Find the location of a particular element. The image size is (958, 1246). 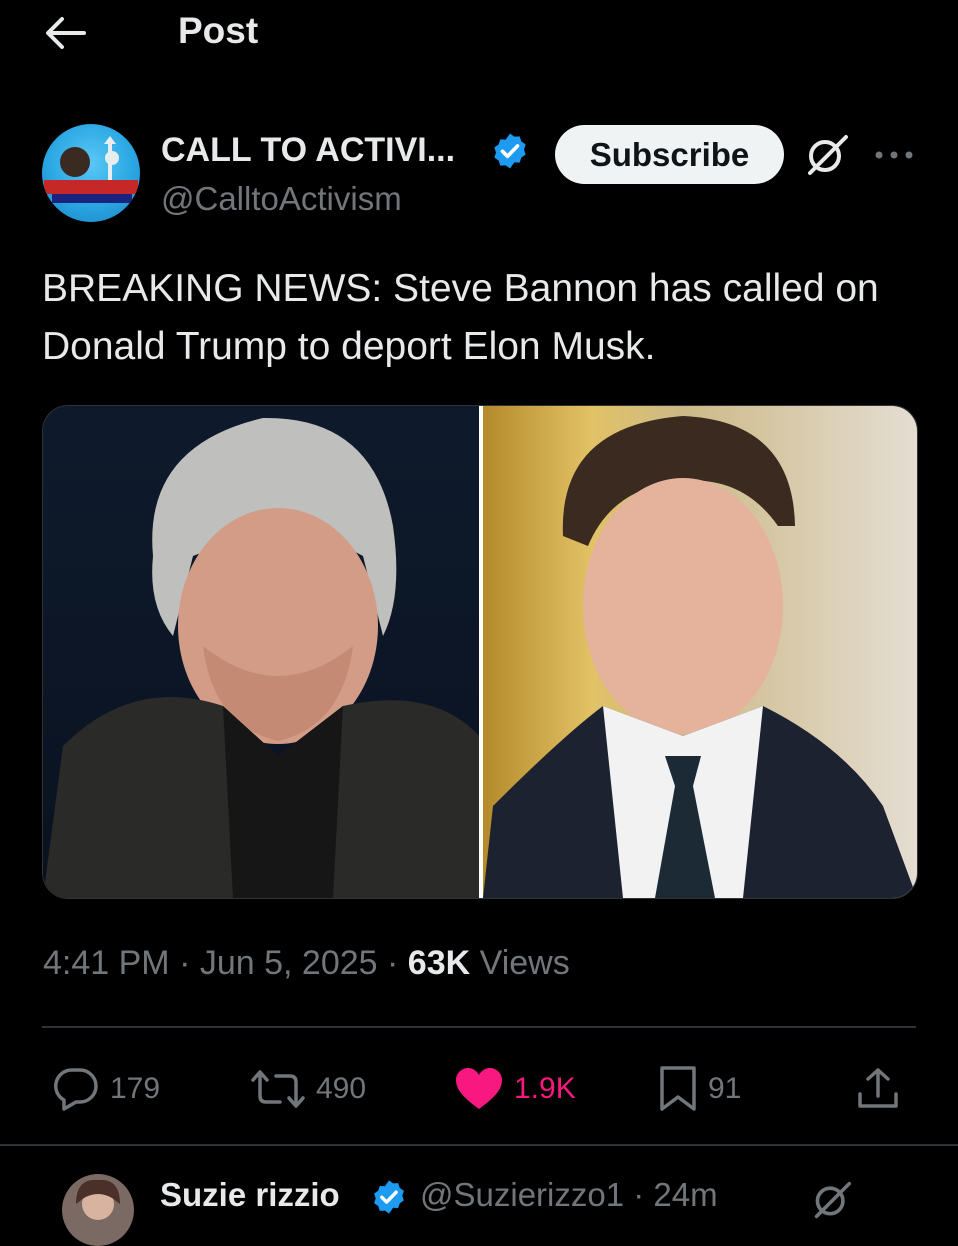

repost-count: 490 is located at coordinates (341, 1088).